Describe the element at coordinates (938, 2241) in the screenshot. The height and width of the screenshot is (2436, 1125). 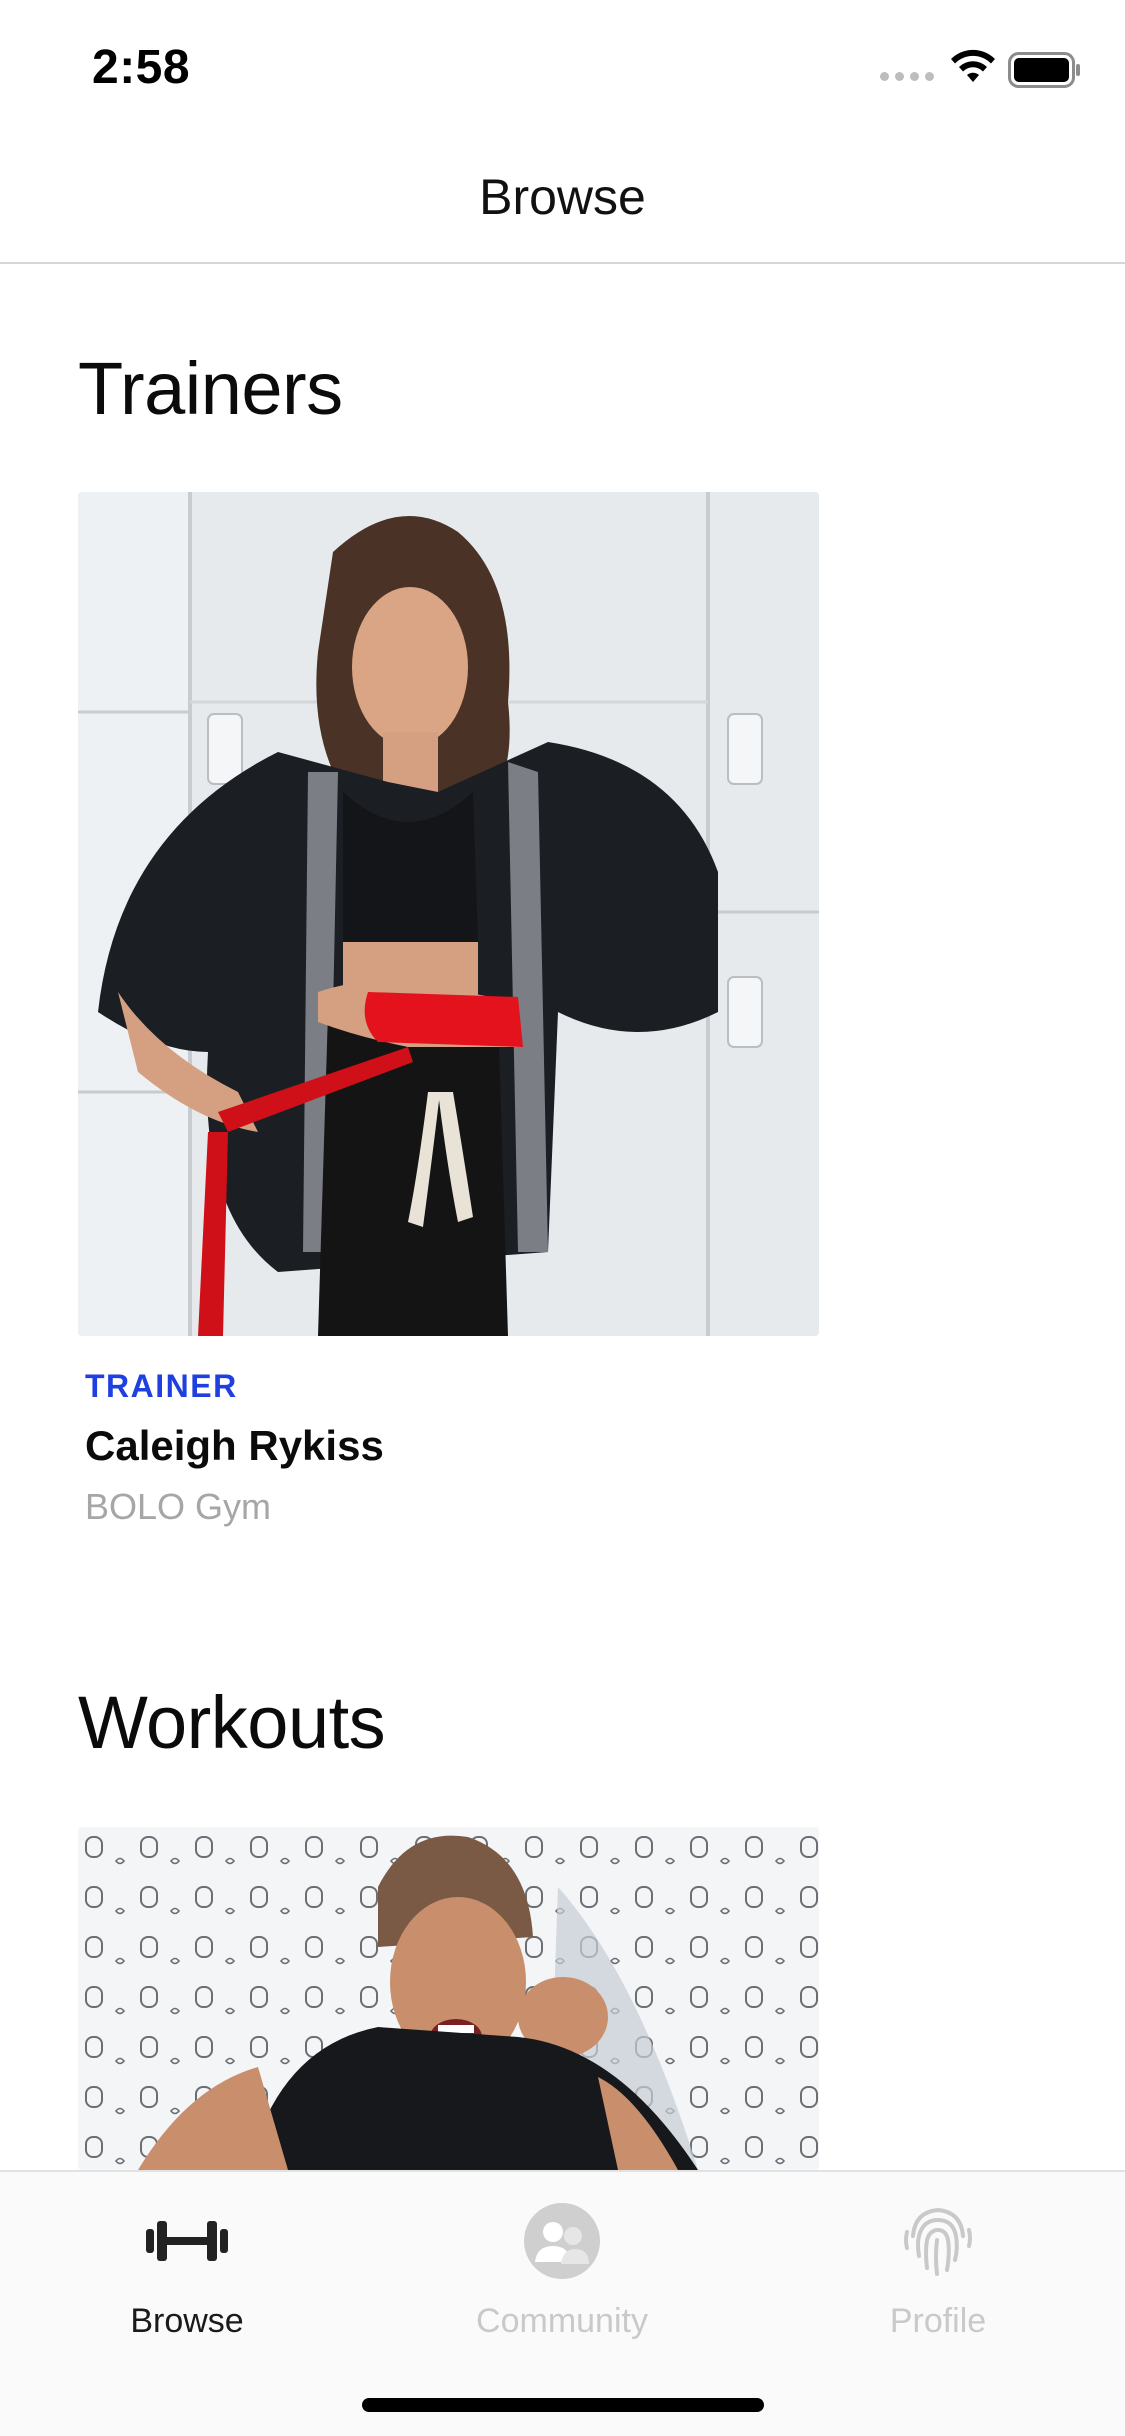
I see `fingerprint-icon` at that location.